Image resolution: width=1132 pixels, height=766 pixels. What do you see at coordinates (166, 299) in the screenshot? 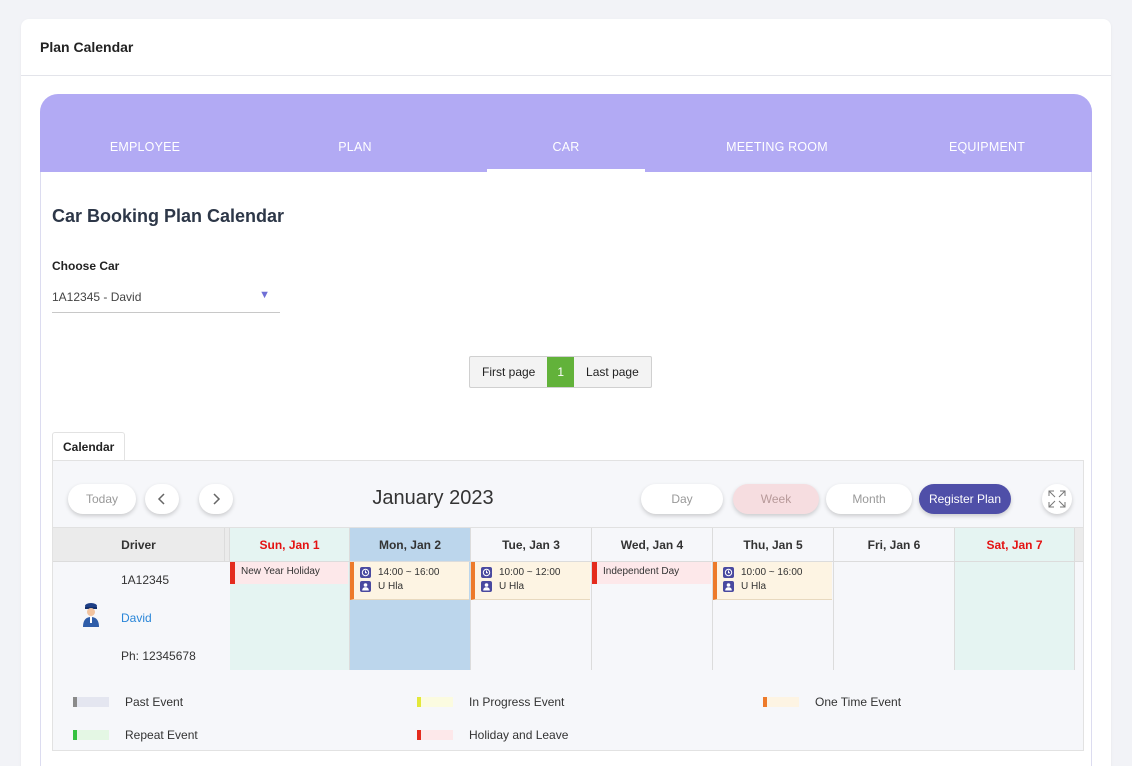
I see `car-select: 1A12345 - David ▼` at bounding box center [166, 299].